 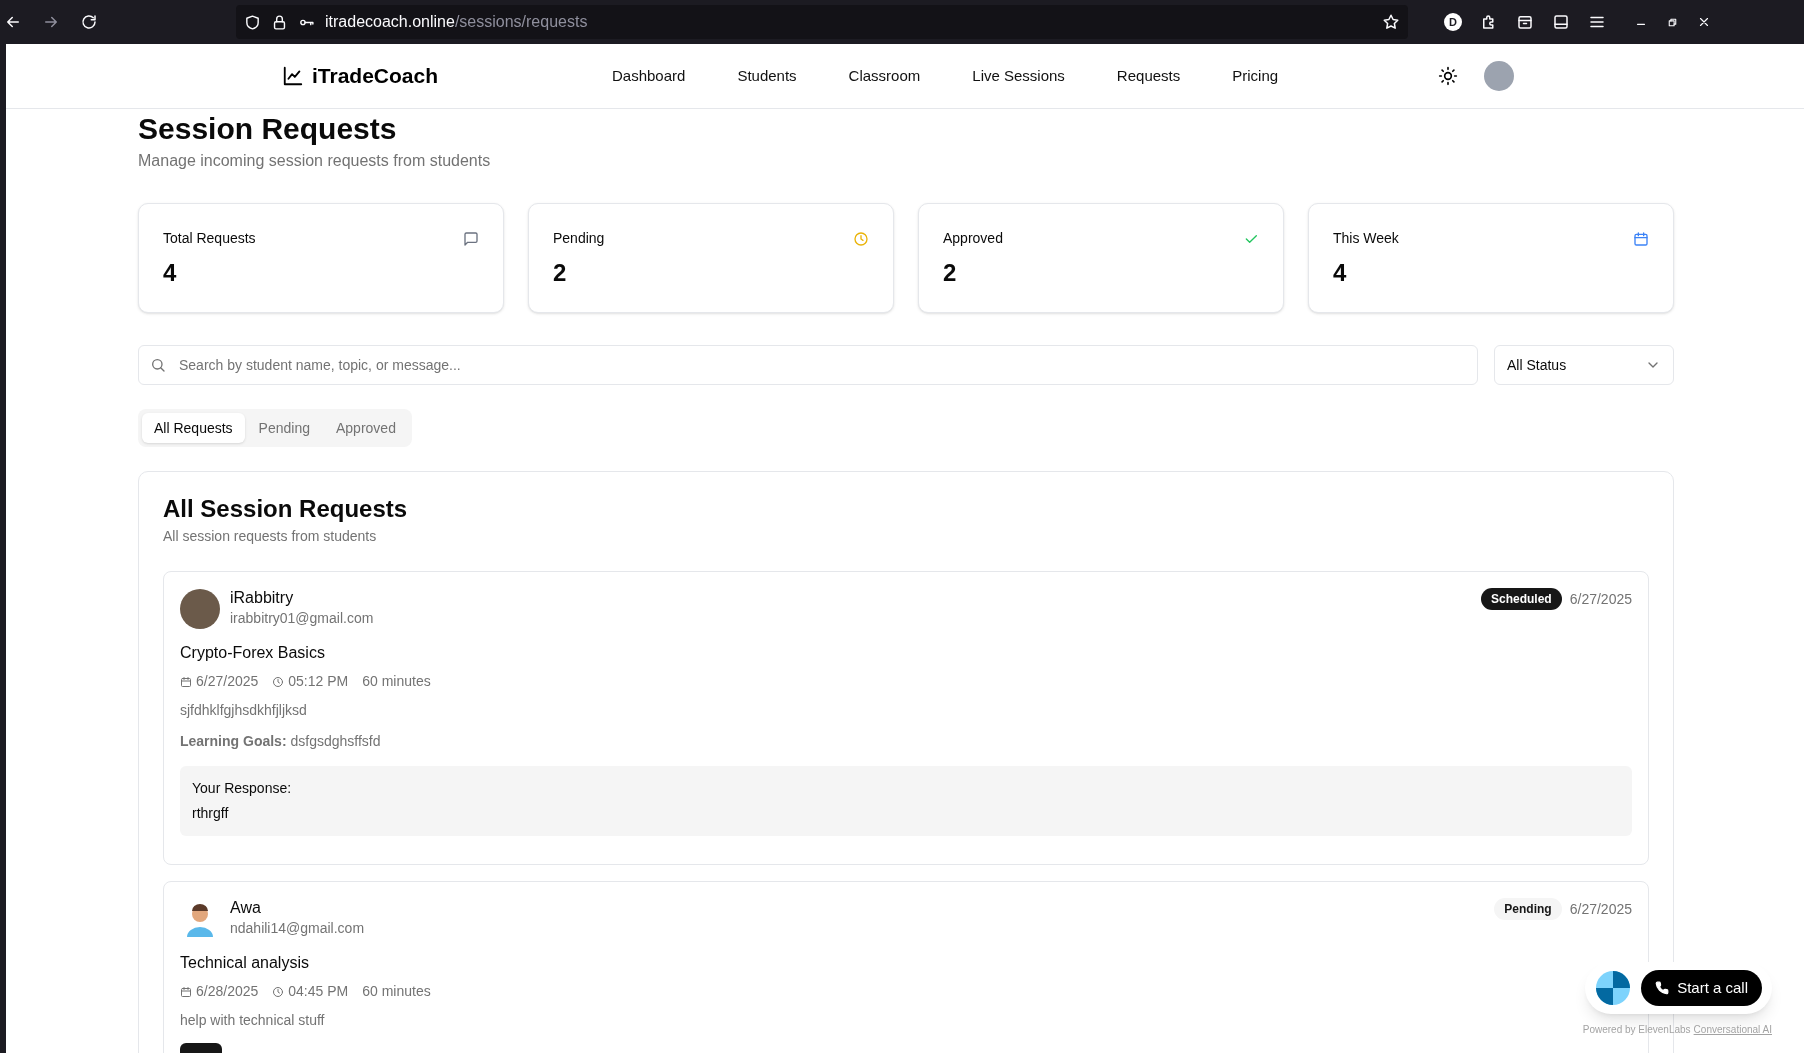 What do you see at coordinates (822, 22) in the screenshot?
I see `address-bar: itradecoach.online/sessions/requests` at bounding box center [822, 22].